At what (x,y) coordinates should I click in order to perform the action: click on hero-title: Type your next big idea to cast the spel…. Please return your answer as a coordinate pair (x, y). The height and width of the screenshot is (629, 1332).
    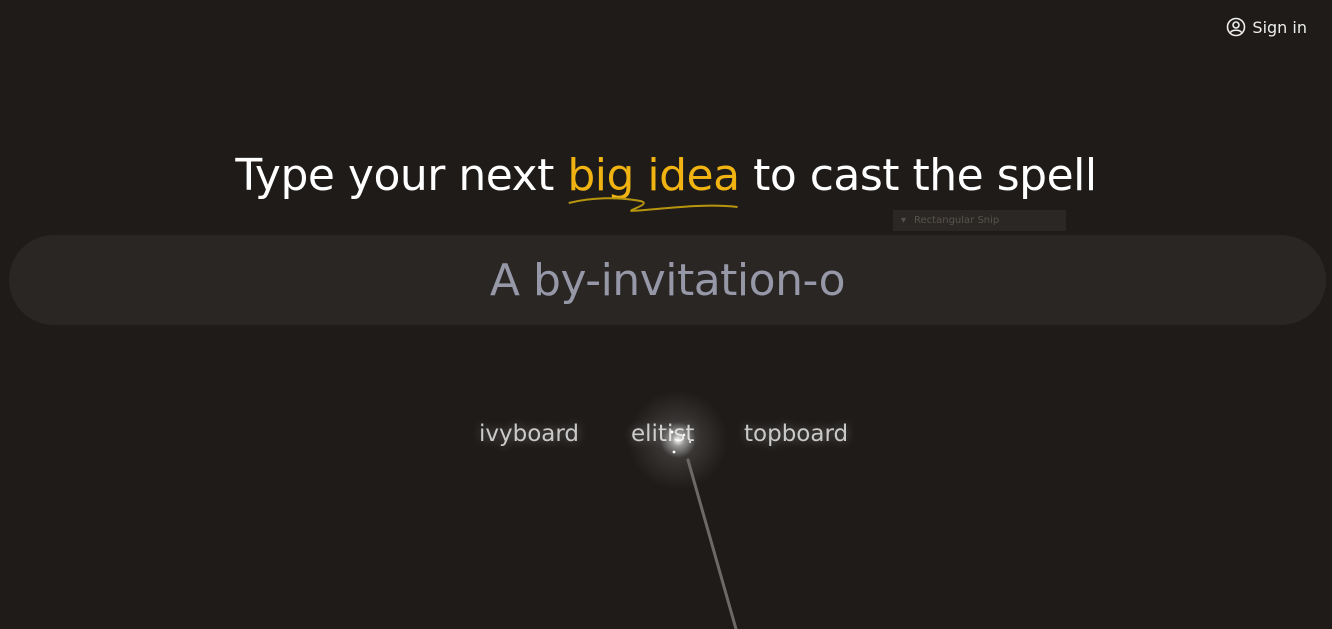
    Looking at the image, I should click on (666, 181).